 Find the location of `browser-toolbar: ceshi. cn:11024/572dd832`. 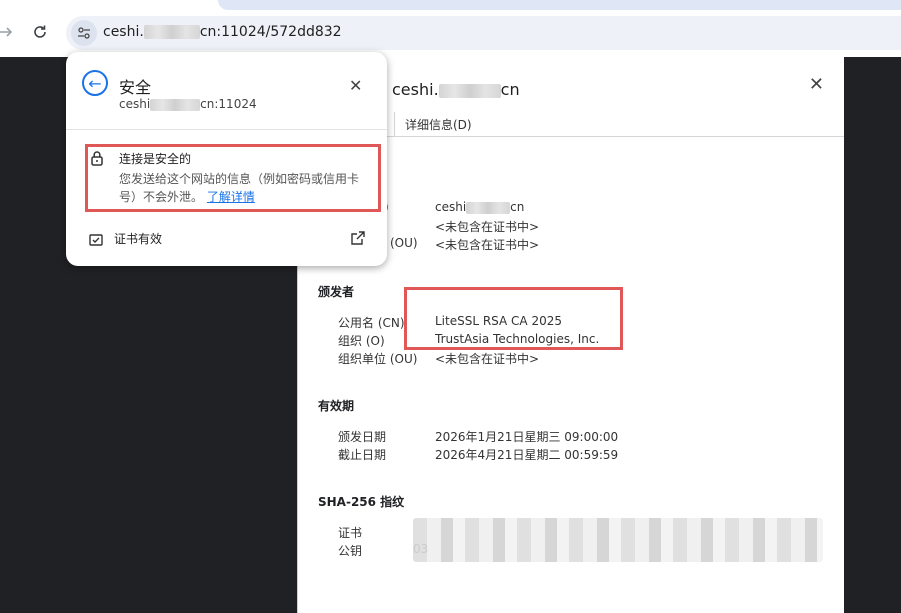

browser-toolbar: ceshi. cn:11024/572dd832 is located at coordinates (450, 28).